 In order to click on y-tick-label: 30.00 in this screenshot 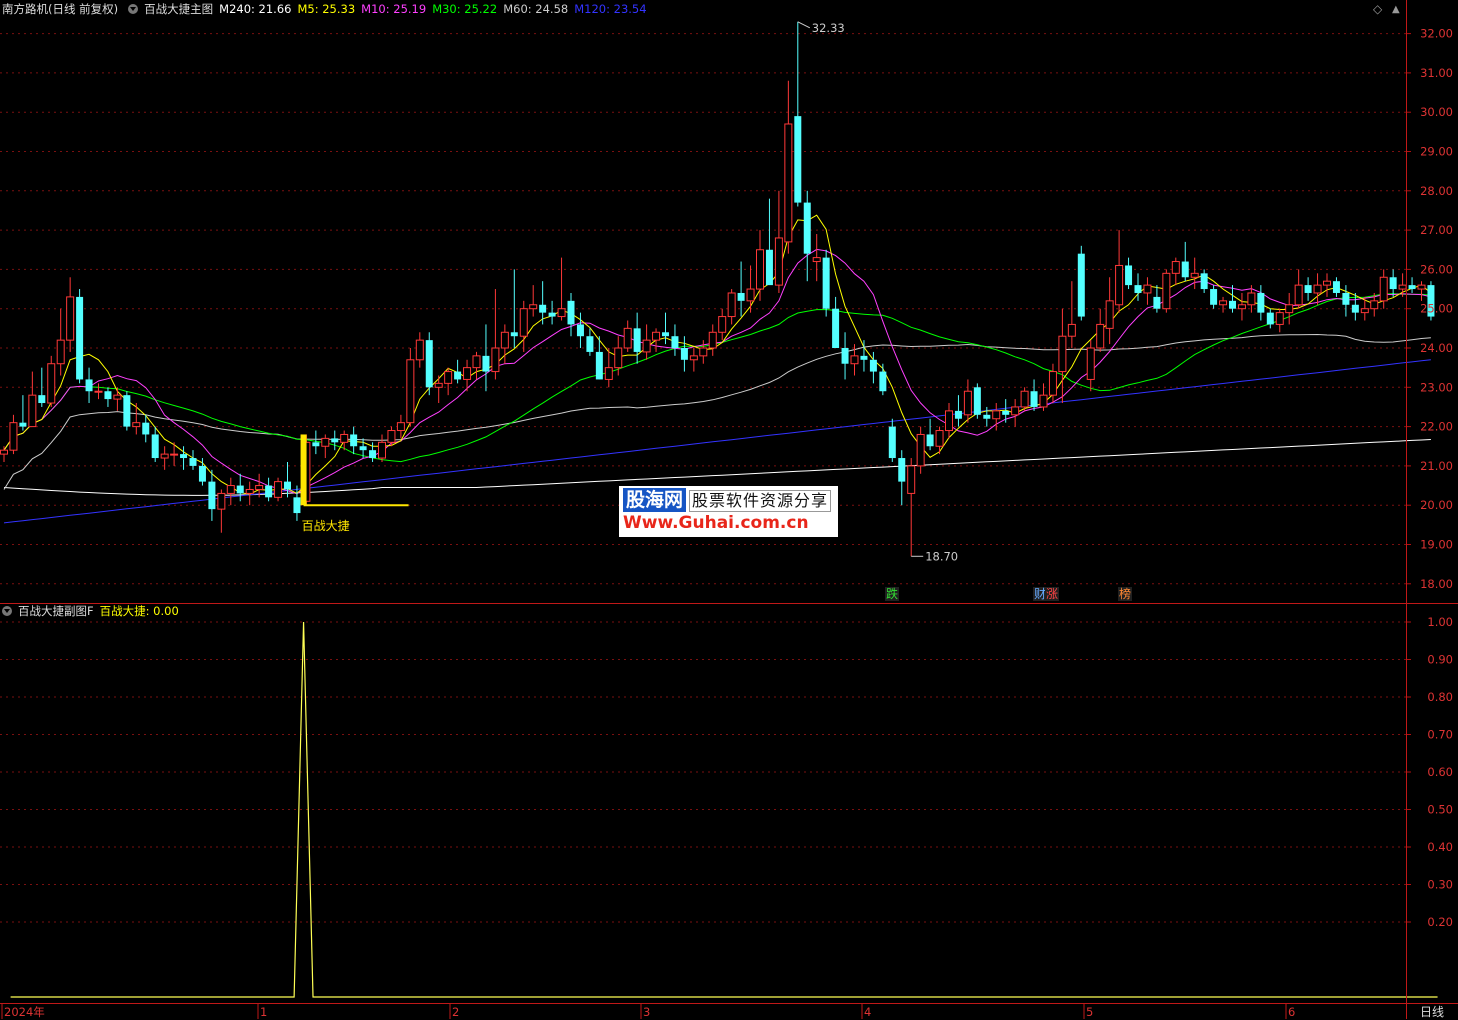, I will do `click(1436, 112)`.